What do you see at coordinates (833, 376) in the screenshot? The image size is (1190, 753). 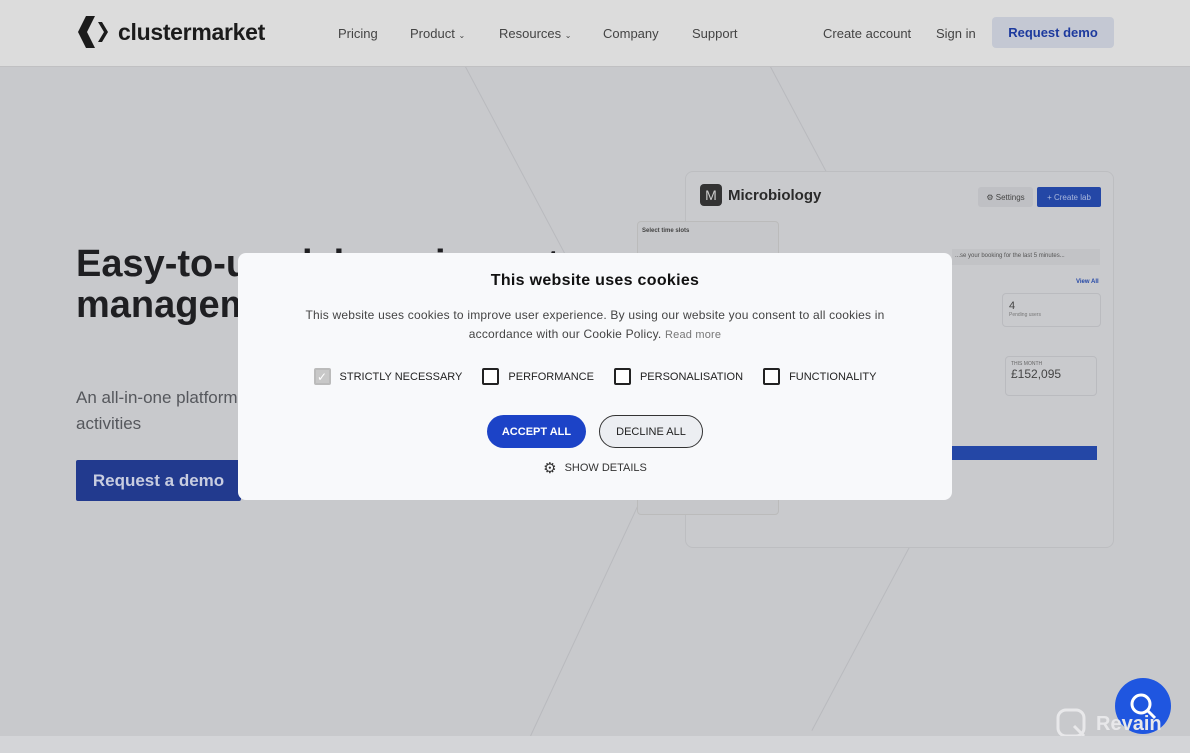 I see `option-label: FUNCTIONALITY` at bounding box center [833, 376].